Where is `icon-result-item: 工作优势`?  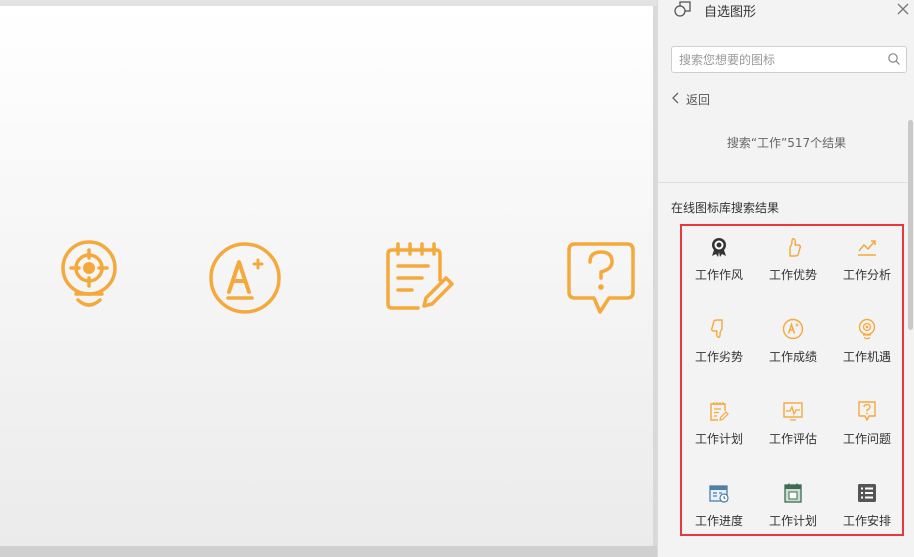
icon-result-item: 工作优势 is located at coordinates (793, 261).